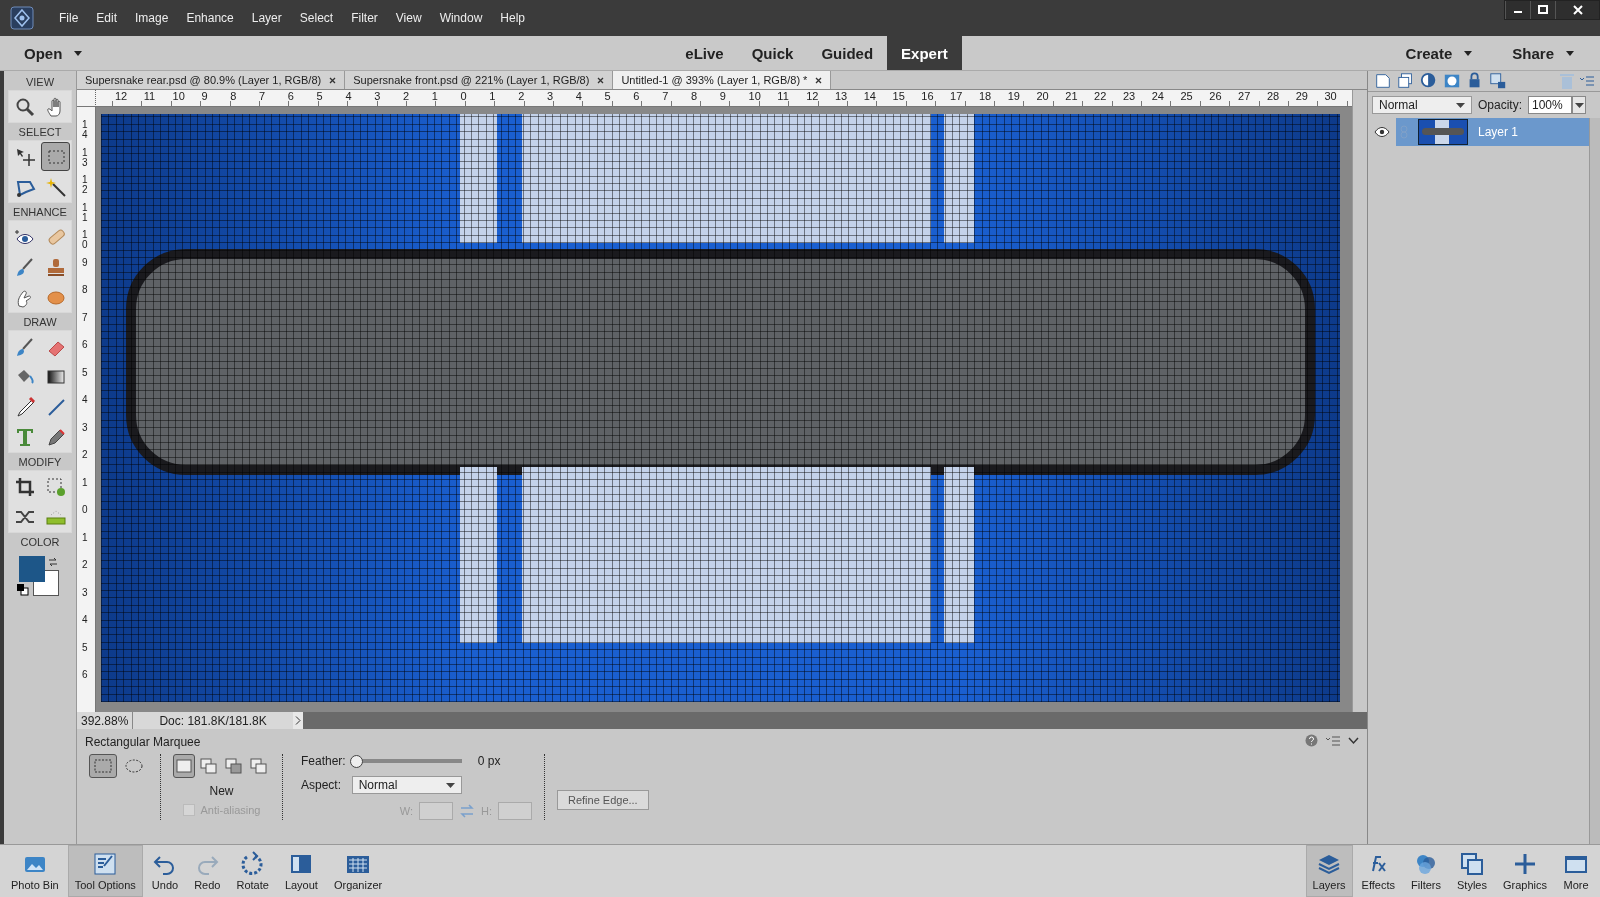 The width and height of the screenshot is (1600, 897). Describe the element at coordinates (1594, 481) in the screenshot. I see `panel-scrollbar` at that location.